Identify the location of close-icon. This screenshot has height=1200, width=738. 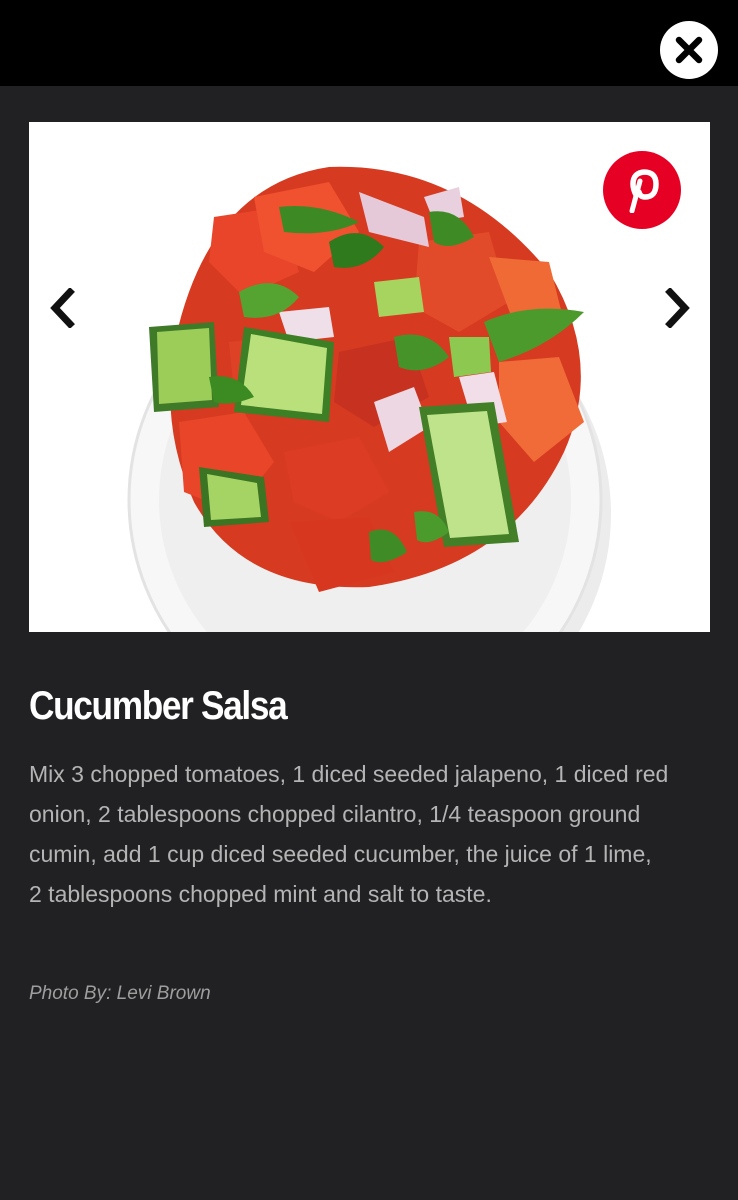
(689, 50).